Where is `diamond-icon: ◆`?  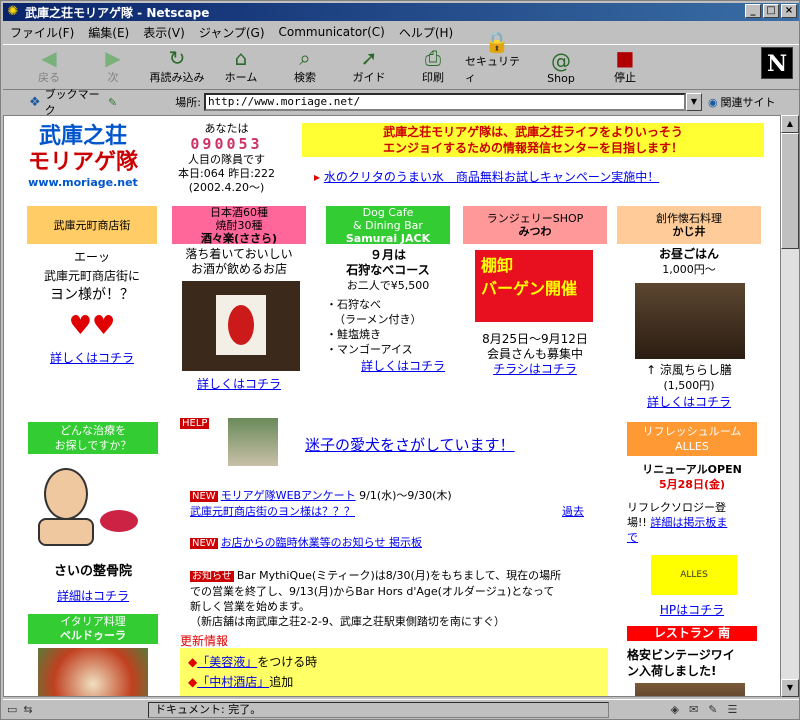
diamond-icon: ◆ is located at coordinates (193, 682).